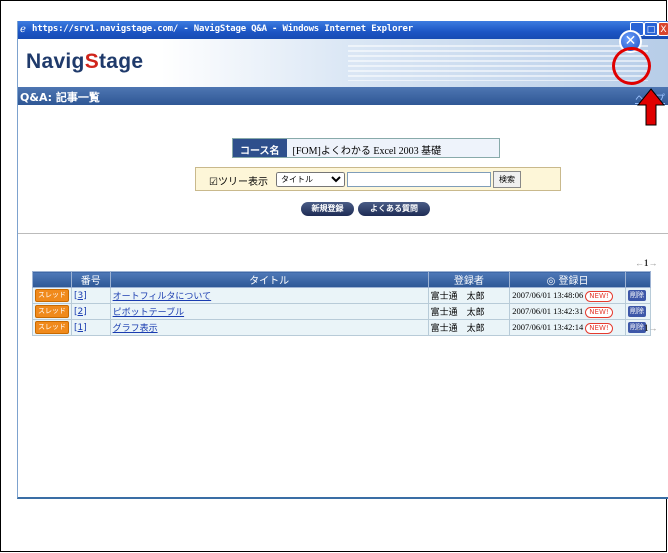 This screenshot has height=553, width=668. What do you see at coordinates (651, 107) in the screenshot?
I see `annotation-arrow-icon` at bounding box center [651, 107].